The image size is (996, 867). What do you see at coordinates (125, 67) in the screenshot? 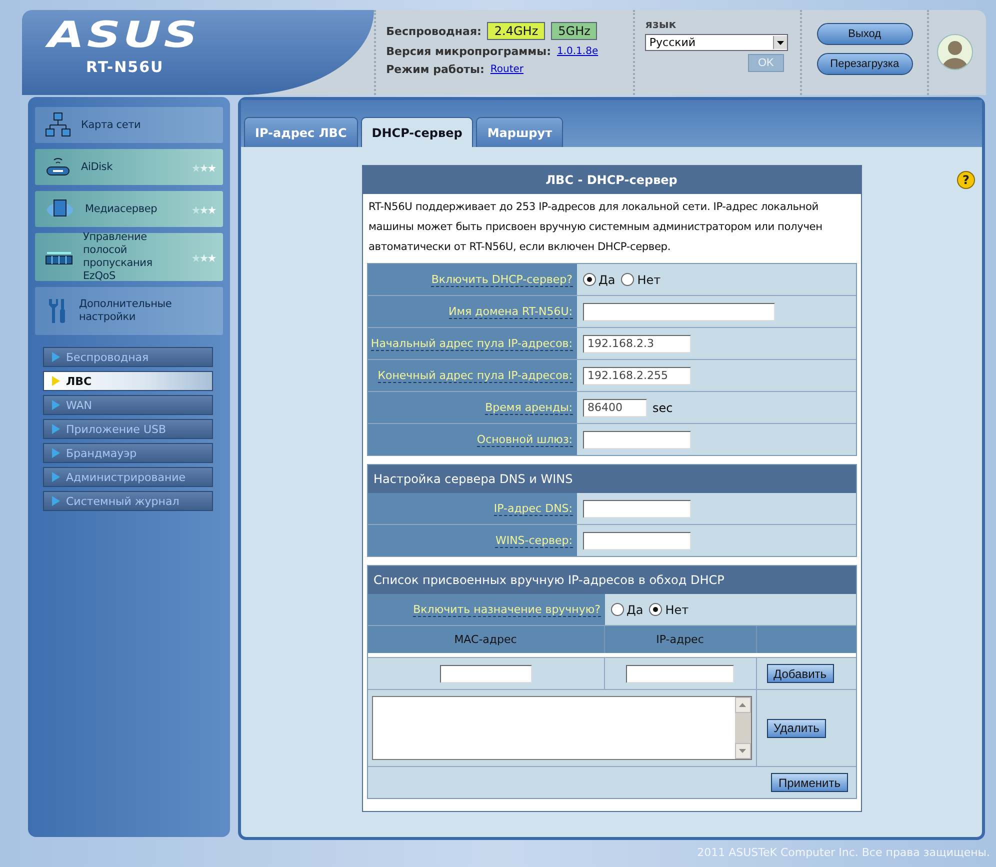
I see `model-name: RT-N56U` at bounding box center [125, 67].